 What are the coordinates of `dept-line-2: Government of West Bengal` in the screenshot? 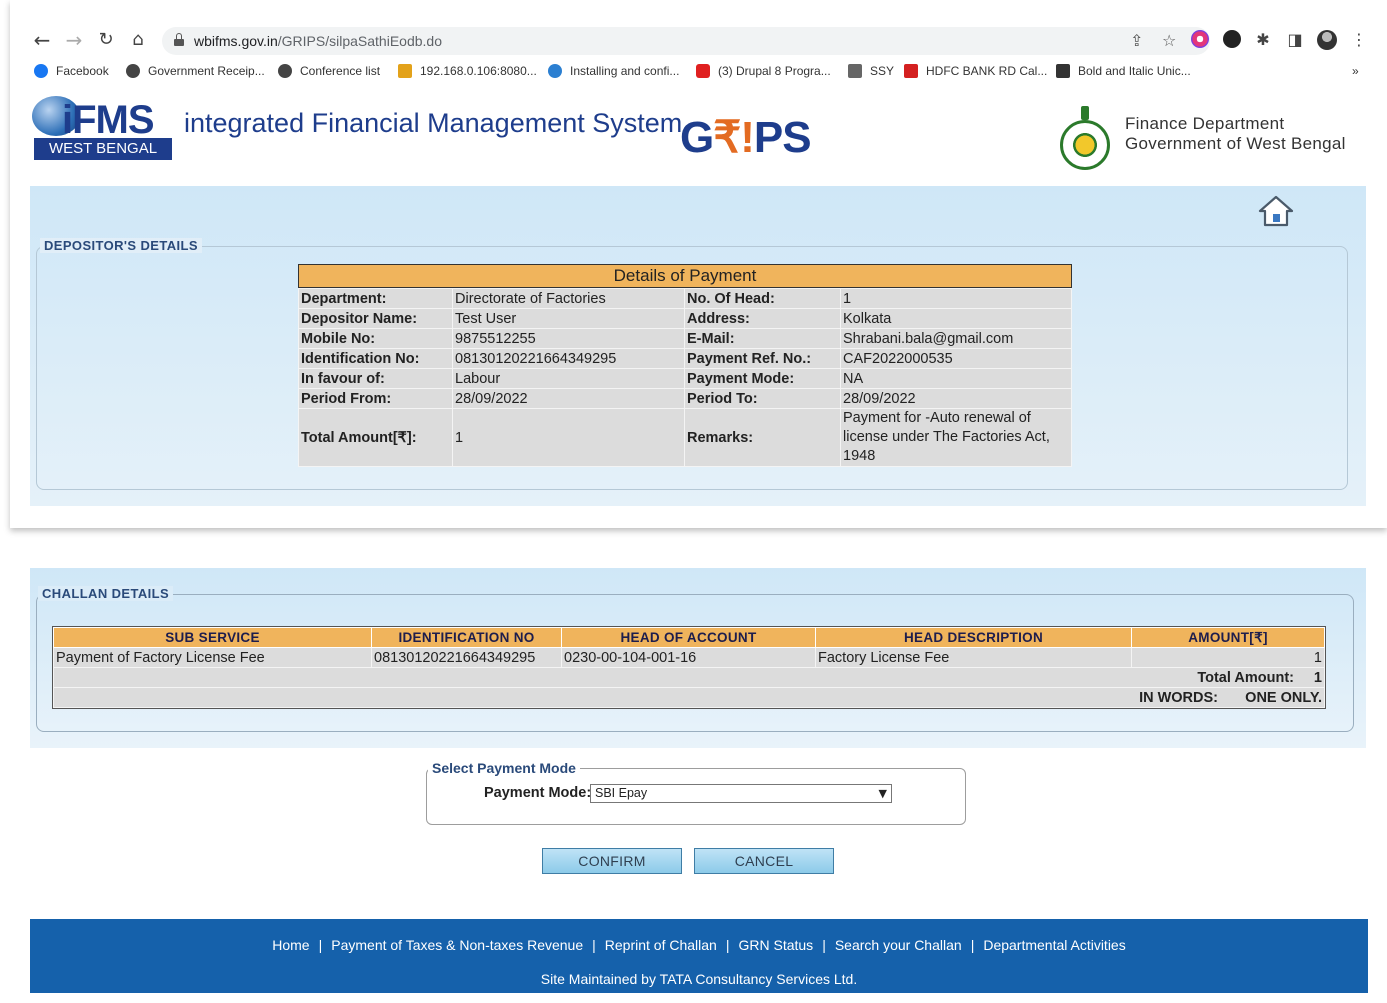 It's located at (1235, 143).